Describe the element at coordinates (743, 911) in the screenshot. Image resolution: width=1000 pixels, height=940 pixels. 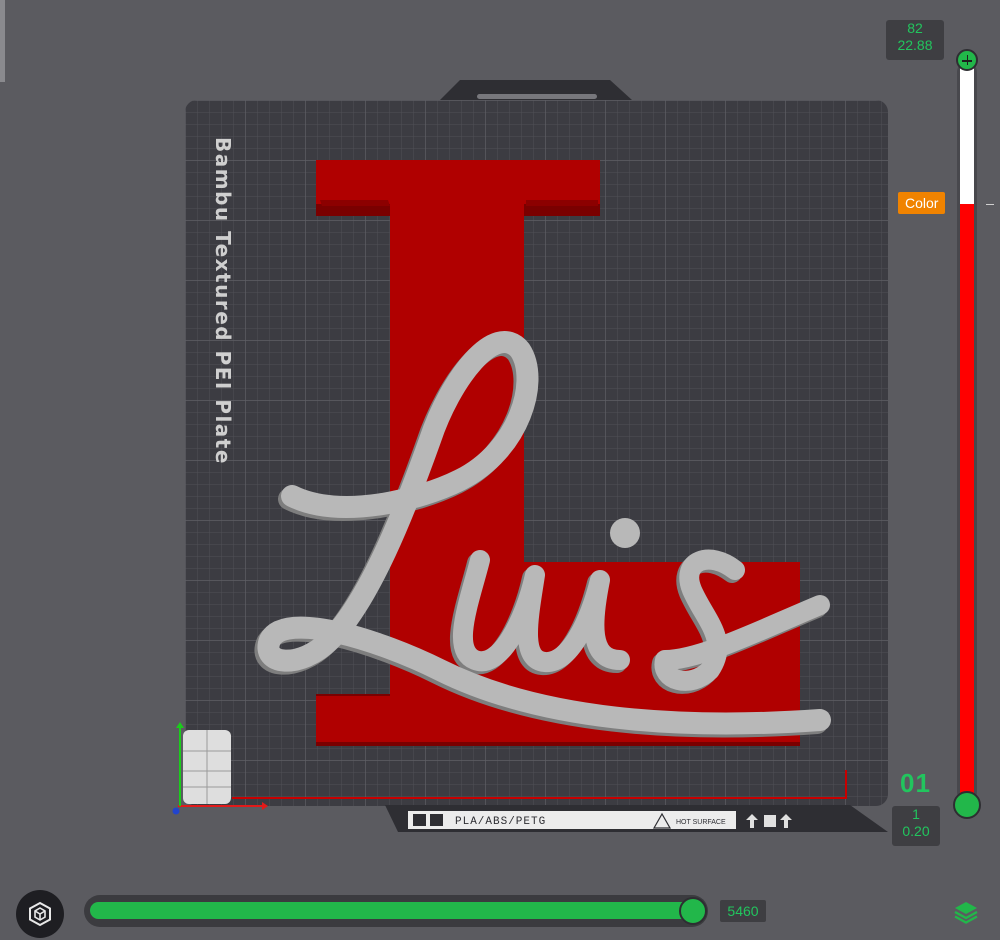
I see `move-slider-value: 5460` at that location.